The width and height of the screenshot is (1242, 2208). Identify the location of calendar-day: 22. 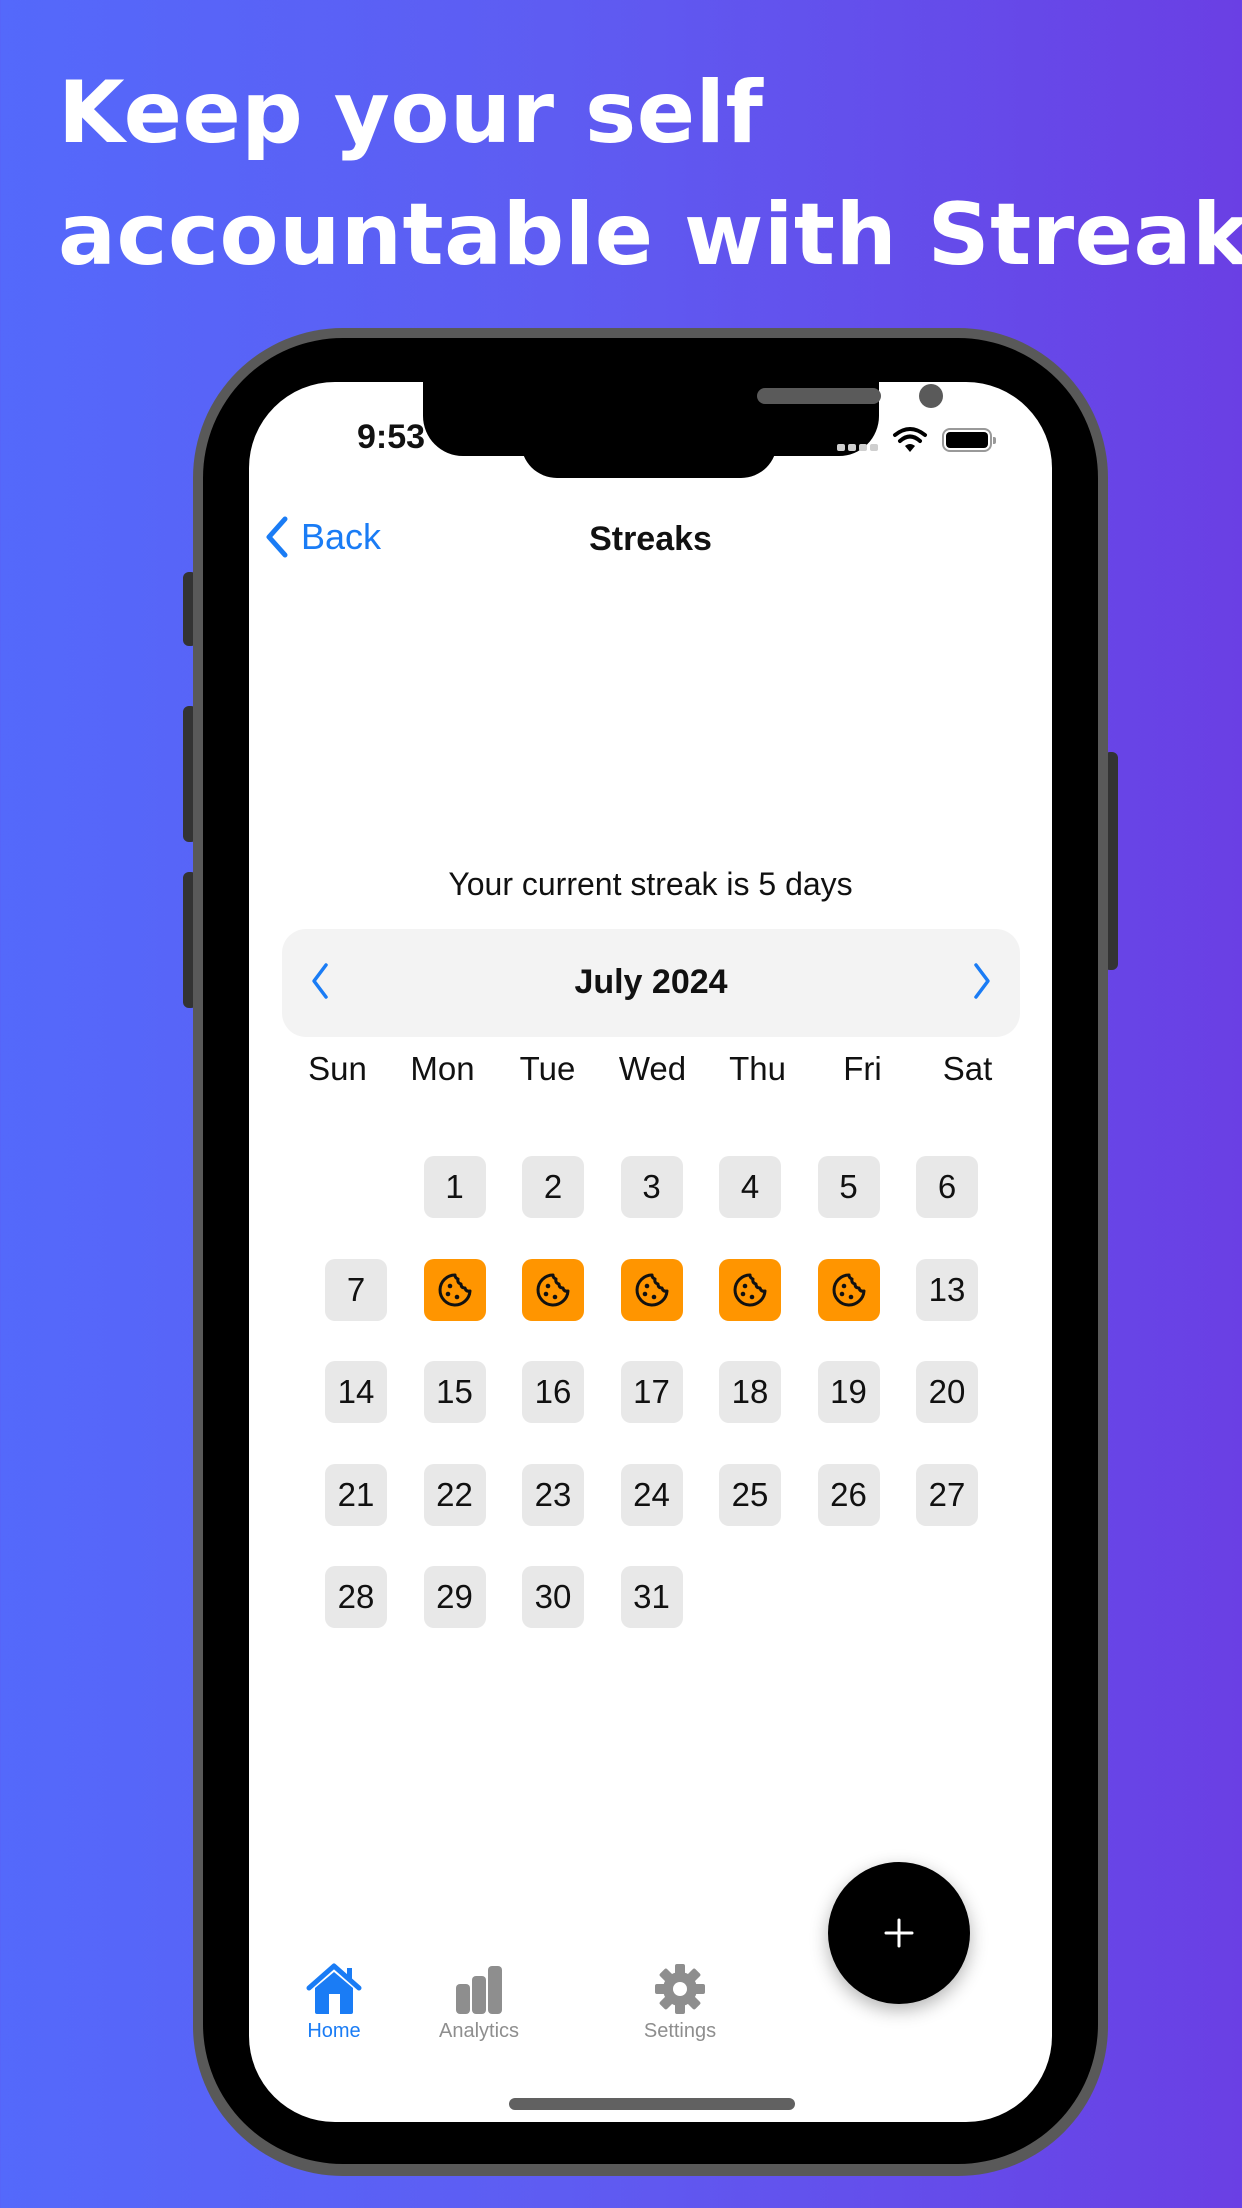
(454, 1494).